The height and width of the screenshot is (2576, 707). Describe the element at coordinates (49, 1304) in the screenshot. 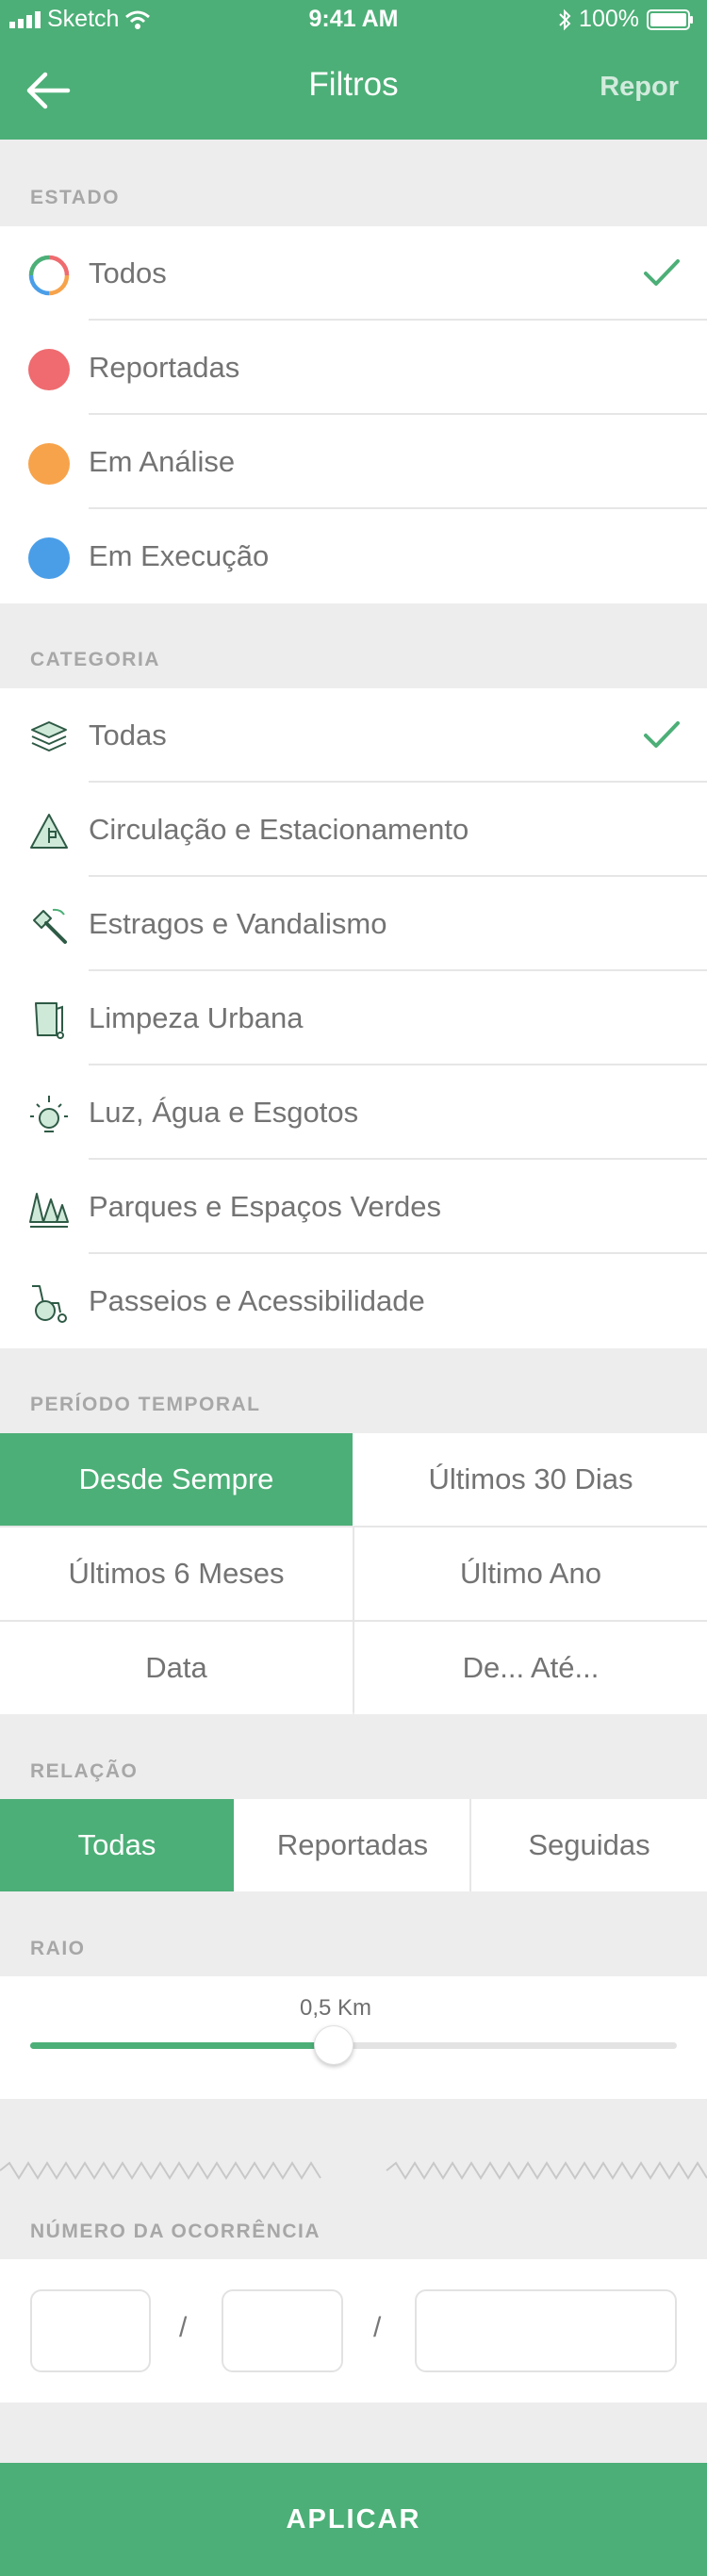

I see `wheelchair-icon` at that location.